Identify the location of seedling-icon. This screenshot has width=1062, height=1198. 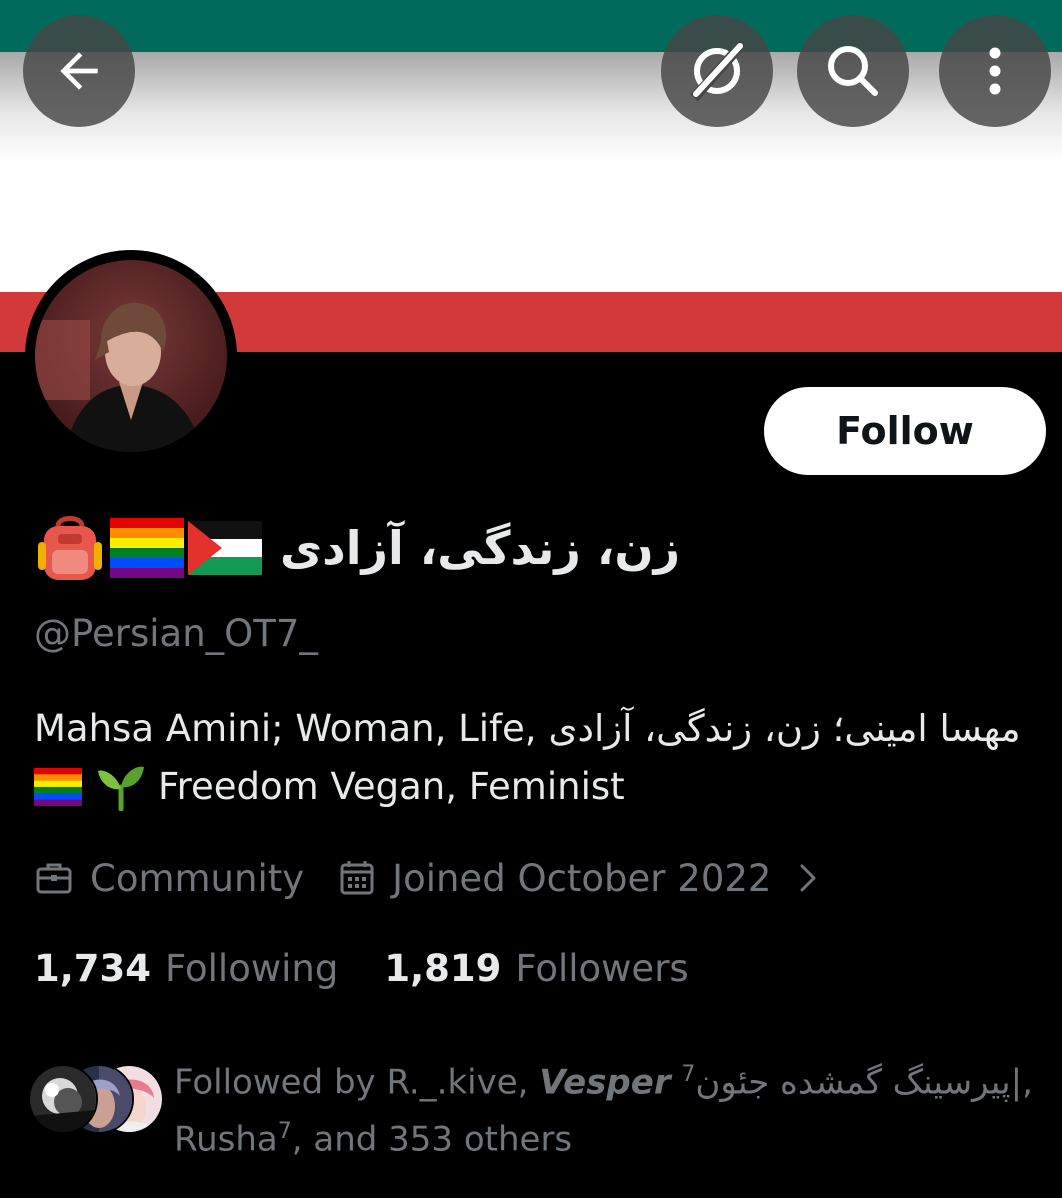
(121, 788).